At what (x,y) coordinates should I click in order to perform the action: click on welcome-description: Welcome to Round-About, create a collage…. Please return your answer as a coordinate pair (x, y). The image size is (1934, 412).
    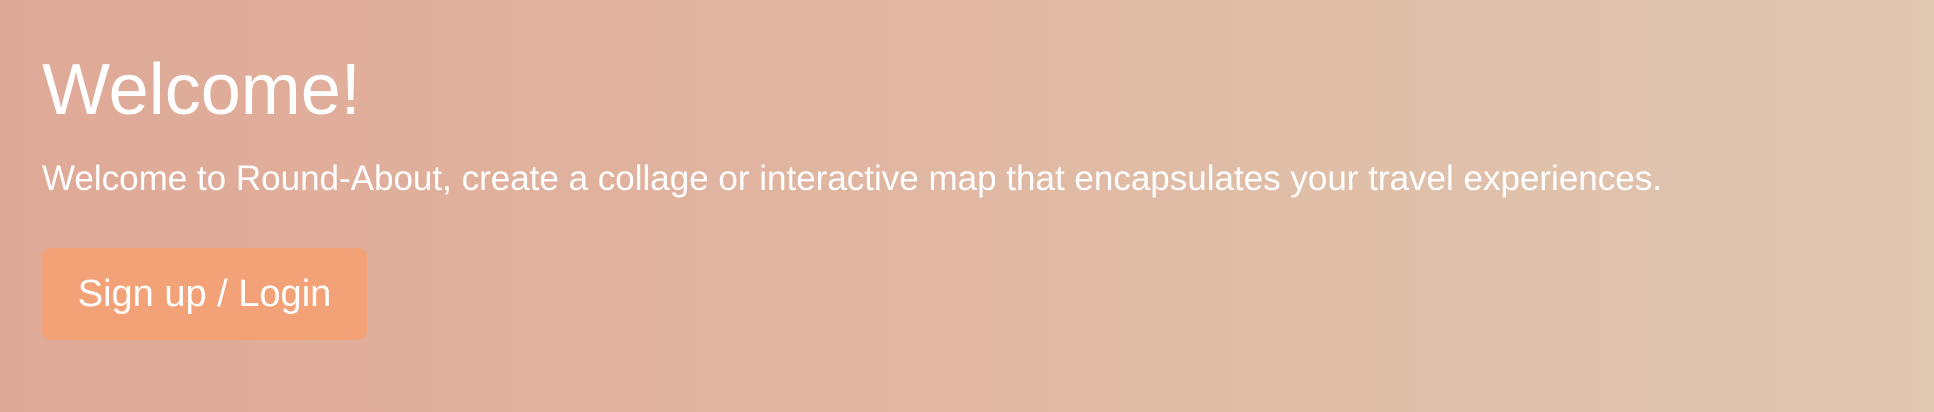
    Looking at the image, I should click on (852, 178).